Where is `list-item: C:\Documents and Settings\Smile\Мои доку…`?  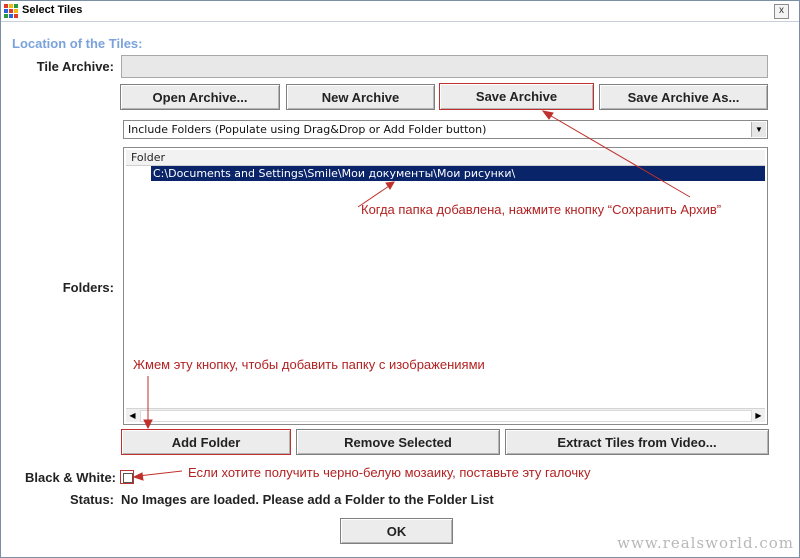 list-item: C:\Documents and Settings\Smile\Мои доку… is located at coordinates (458, 173).